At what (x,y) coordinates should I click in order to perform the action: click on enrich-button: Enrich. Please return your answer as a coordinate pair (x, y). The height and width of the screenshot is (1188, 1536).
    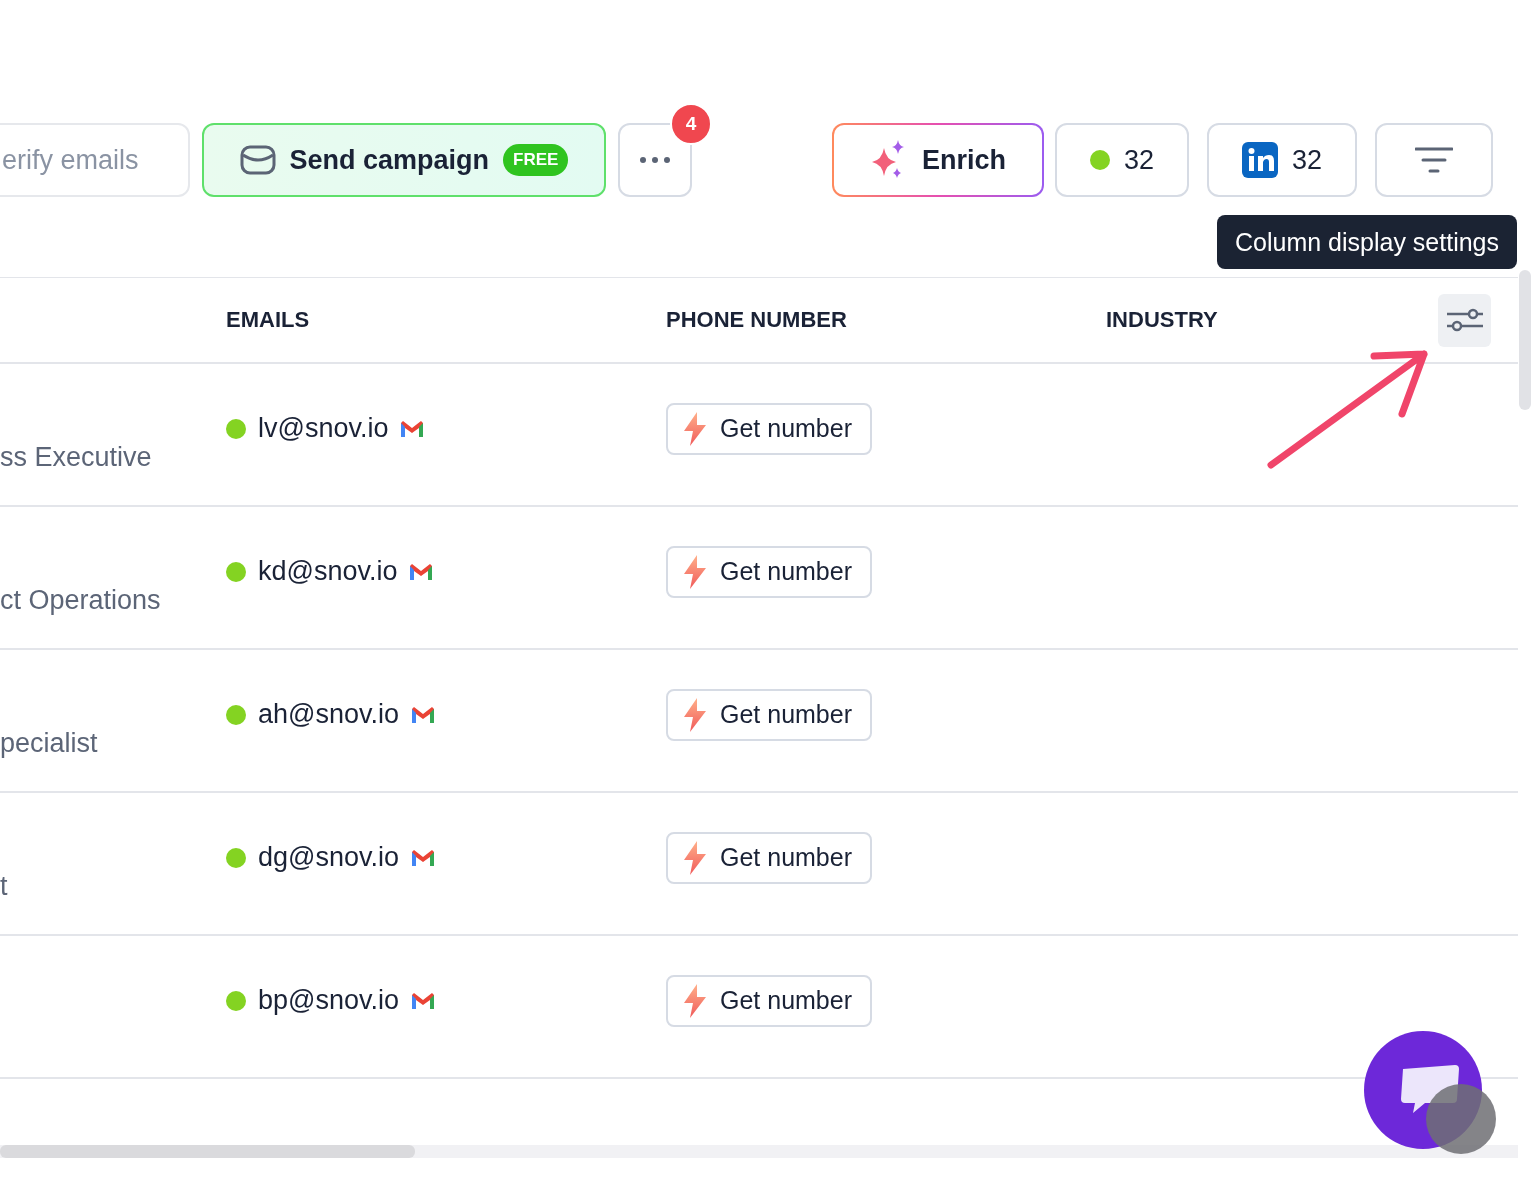
    Looking at the image, I should click on (938, 160).